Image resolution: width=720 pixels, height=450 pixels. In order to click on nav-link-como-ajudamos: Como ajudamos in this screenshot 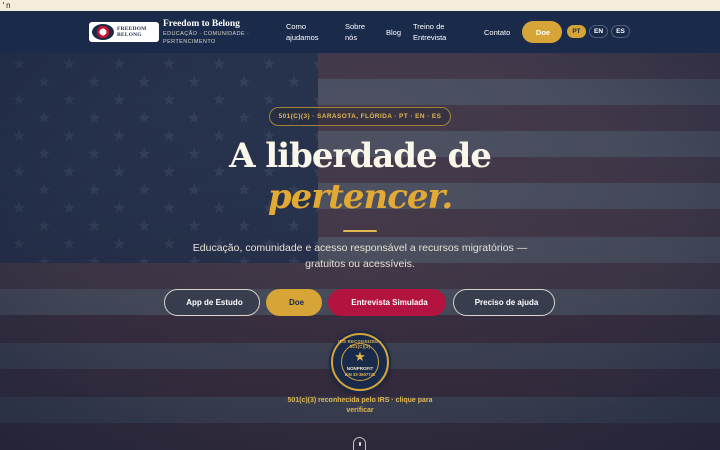, I will do `click(302, 32)`.